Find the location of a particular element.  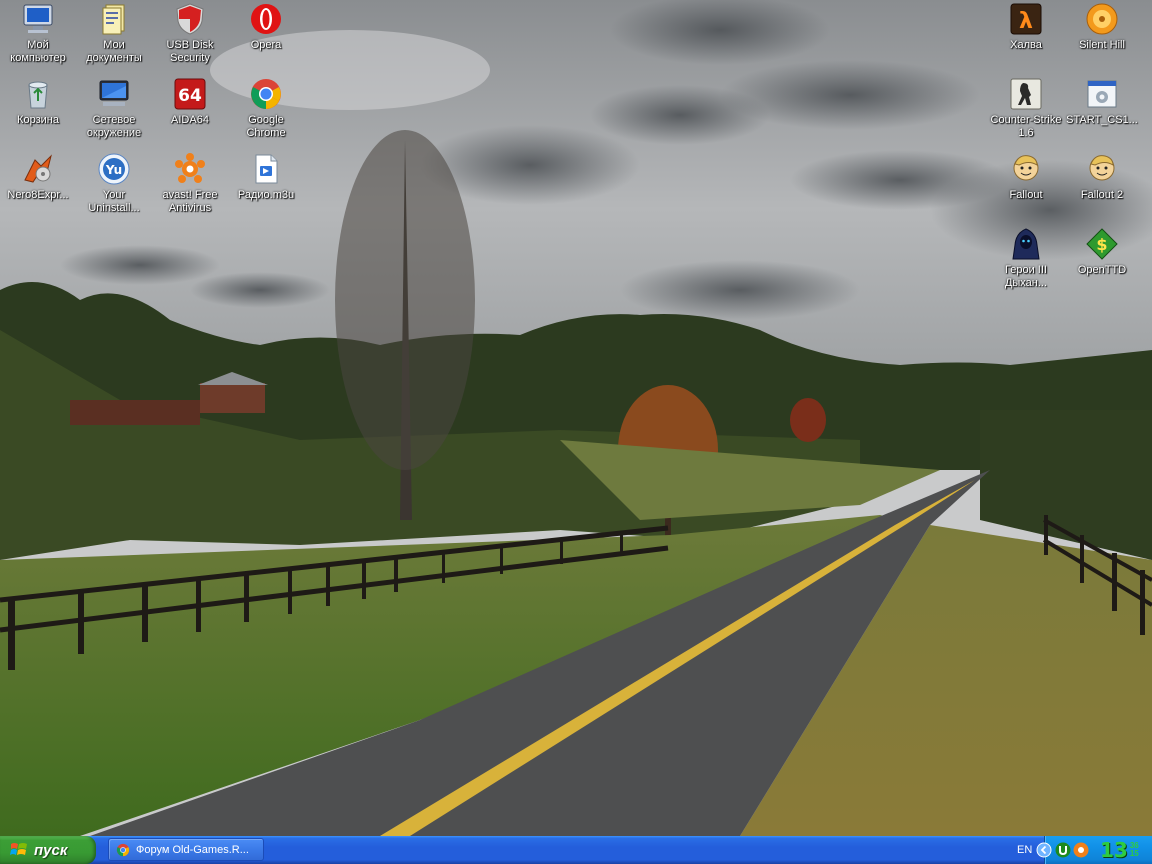

desktop-icon-opera: Opera is located at coordinates (266, 35).